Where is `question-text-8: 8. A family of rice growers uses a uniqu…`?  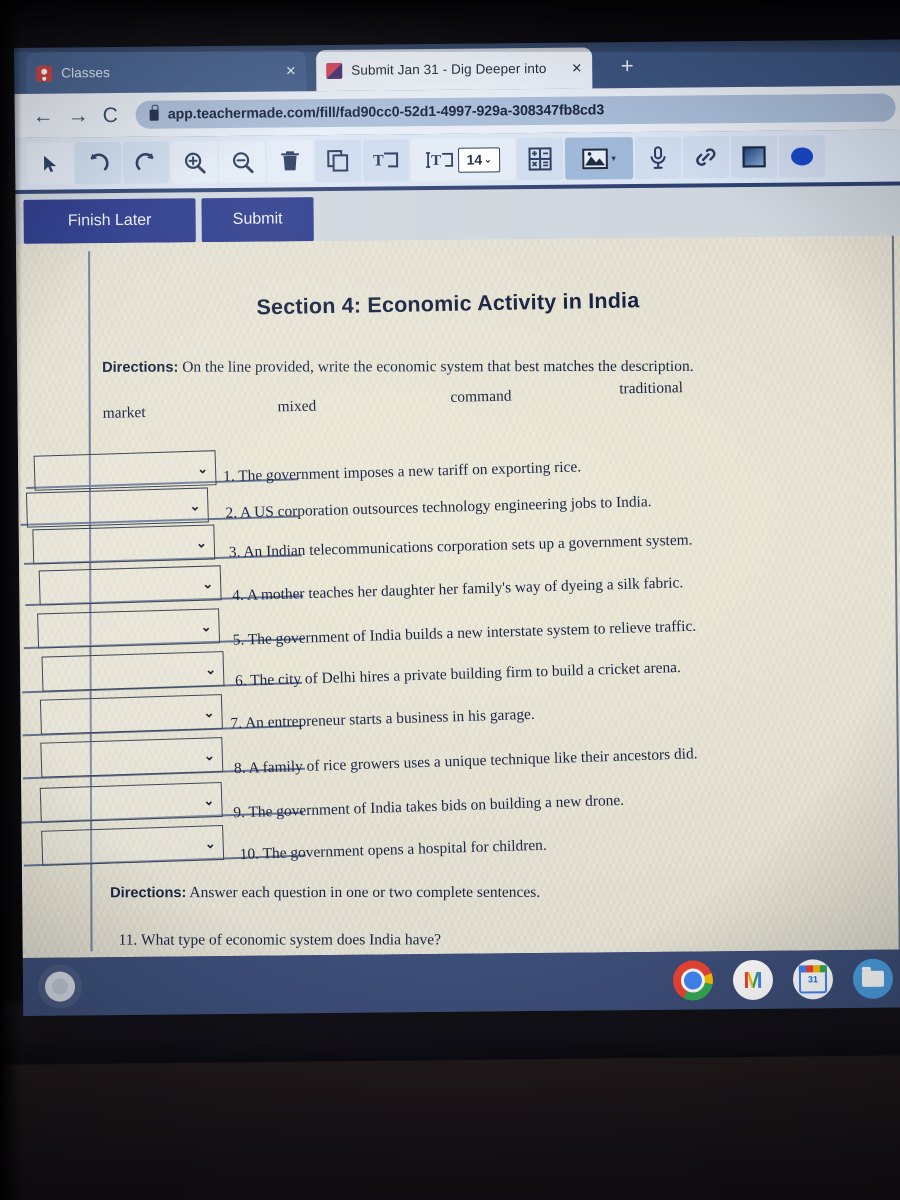
question-text-8: 8. A family of rice growers uses a uniqu… is located at coordinates (466, 761).